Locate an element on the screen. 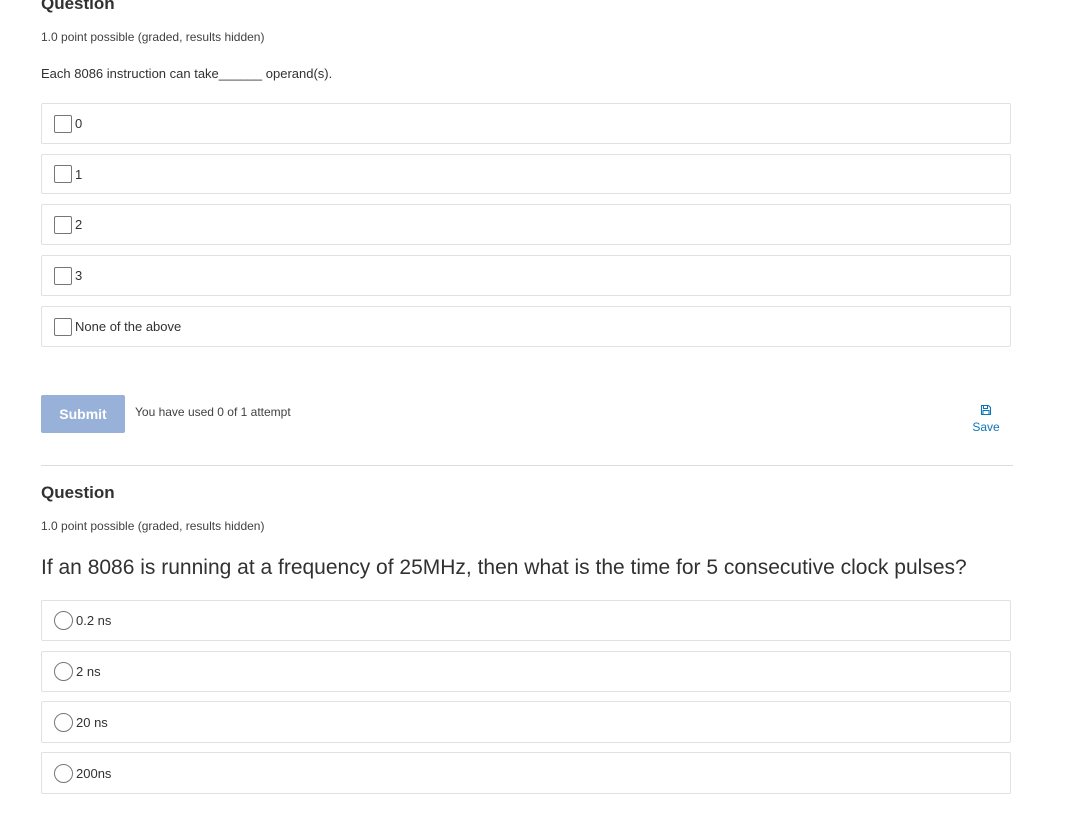  choice-1: 1 is located at coordinates (526, 174).